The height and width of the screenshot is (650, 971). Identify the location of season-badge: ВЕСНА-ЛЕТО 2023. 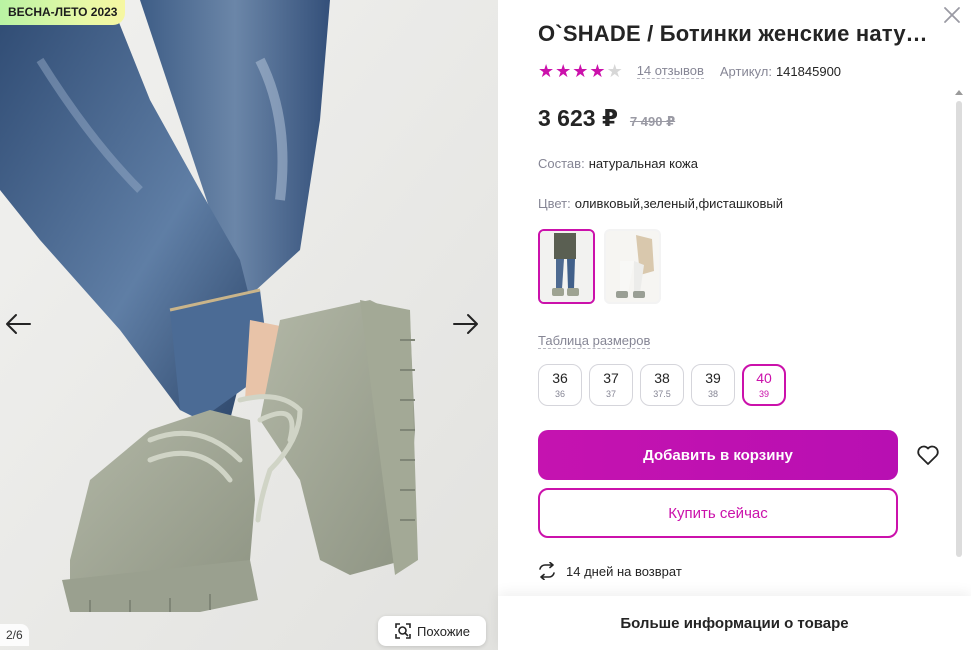
(63, 12).